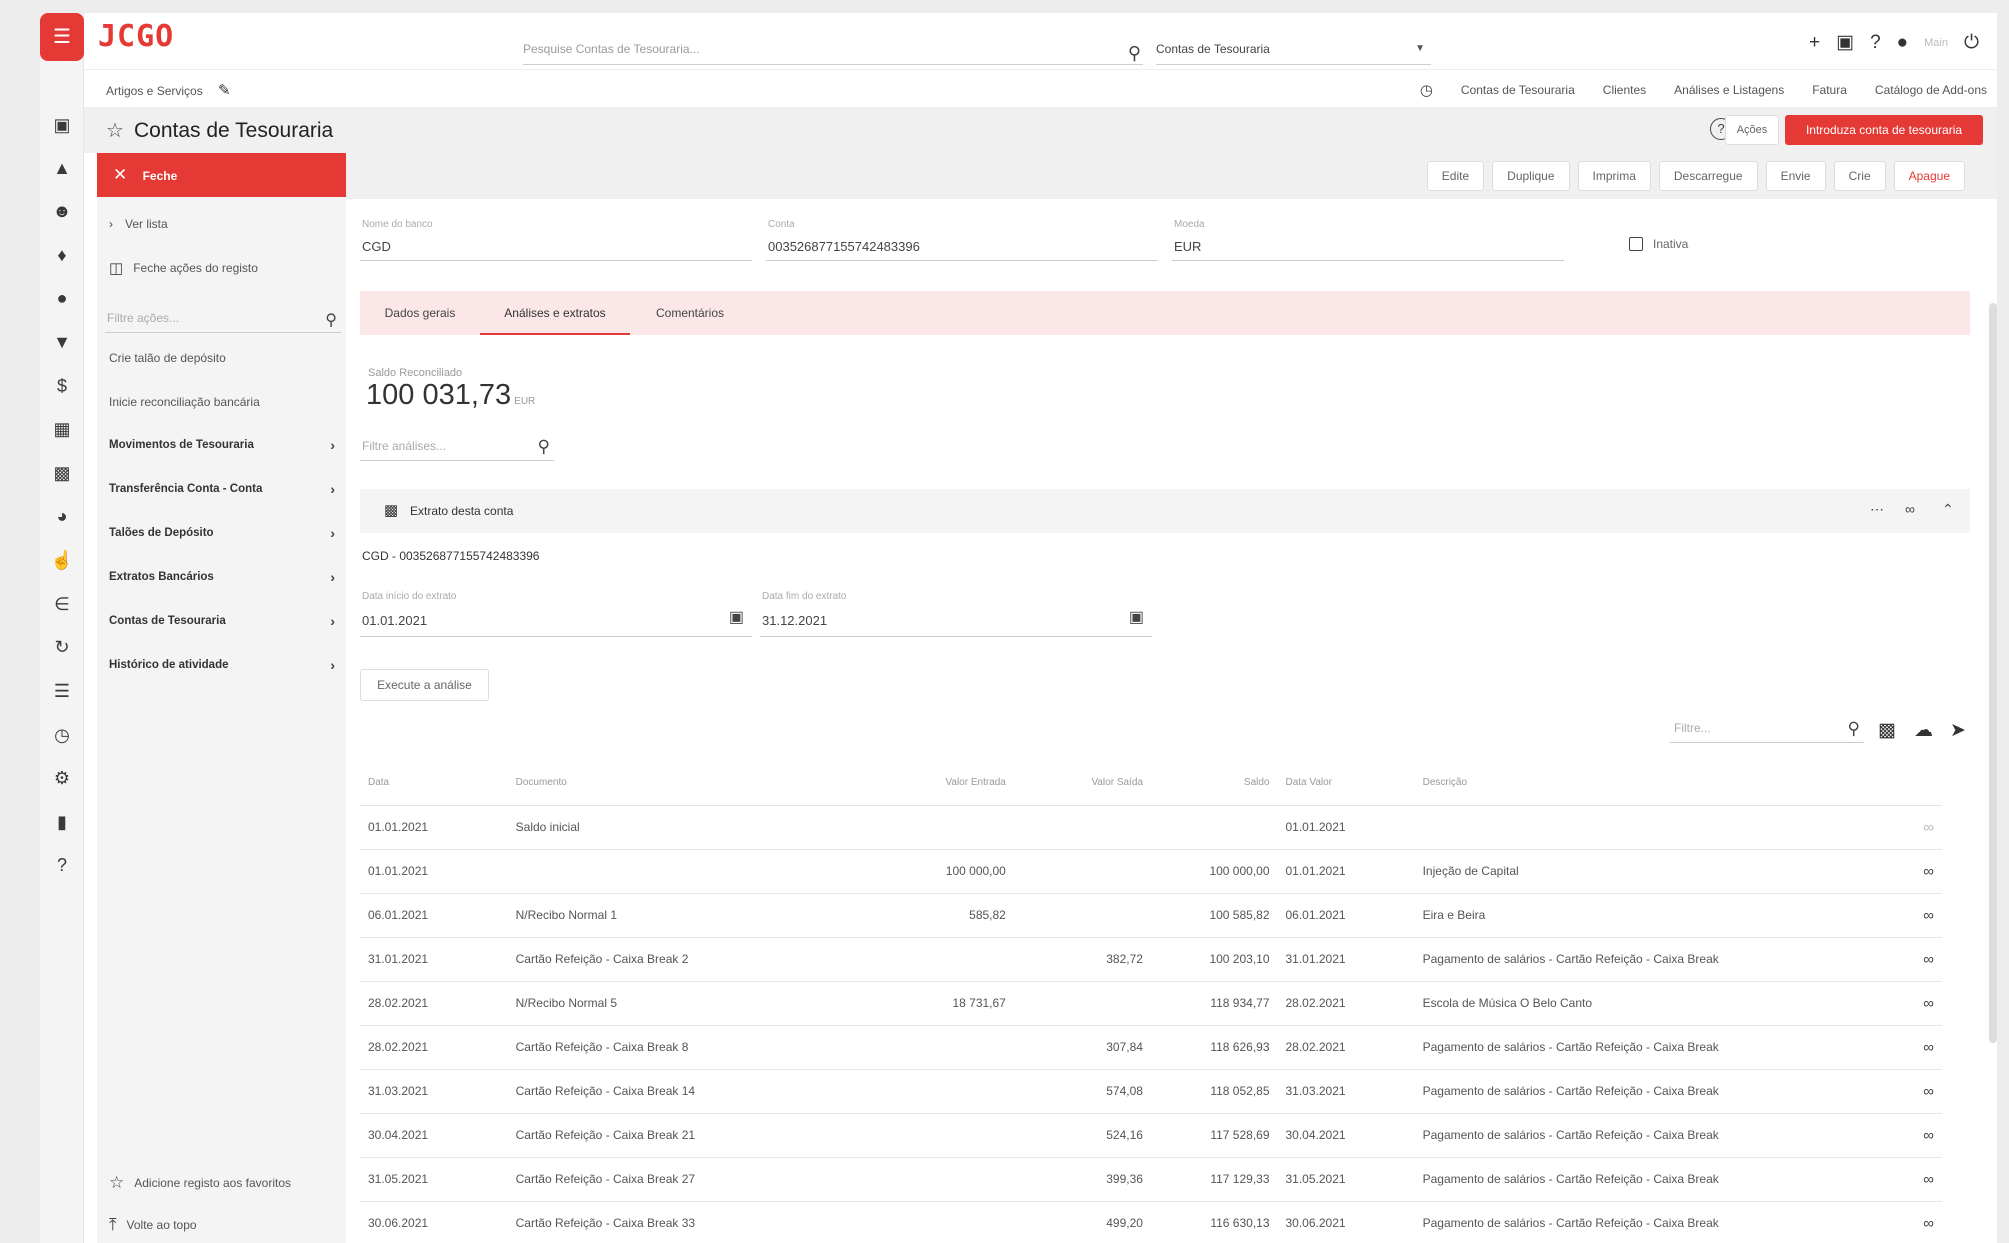  I want to click on group-bank-statements: Extratos Bancários ›, so click(224, 577).